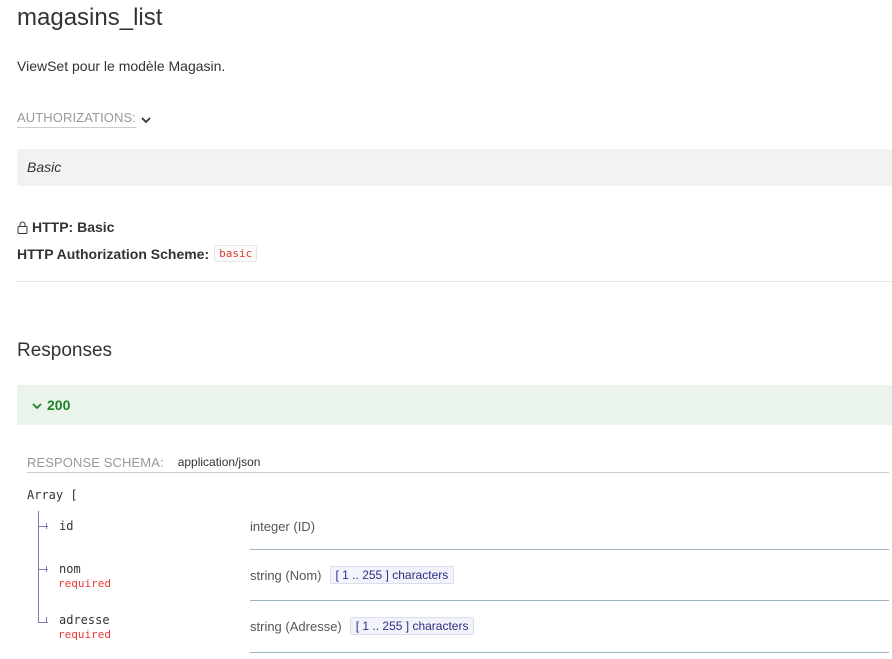 The image size is (892, 659). I want to click on authorization-scheme-tab: Basic, so click(454, 167).